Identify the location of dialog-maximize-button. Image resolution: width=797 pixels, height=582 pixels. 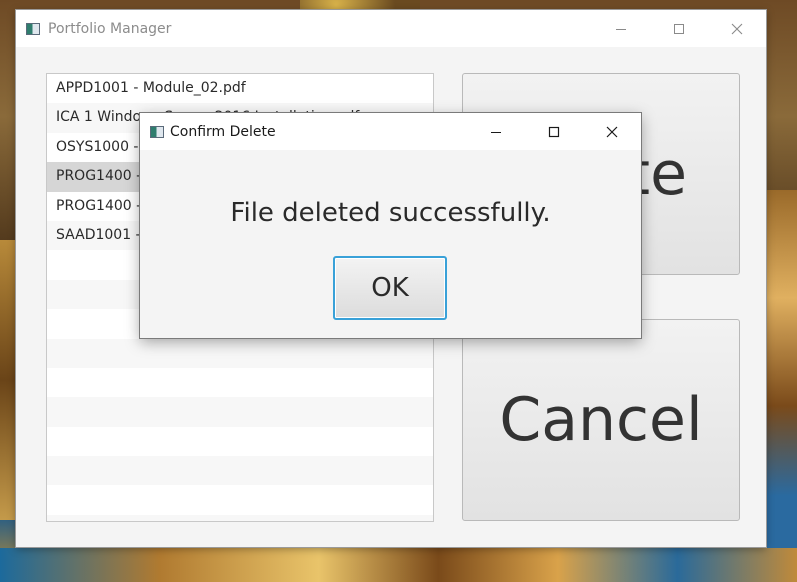
(554, 131).